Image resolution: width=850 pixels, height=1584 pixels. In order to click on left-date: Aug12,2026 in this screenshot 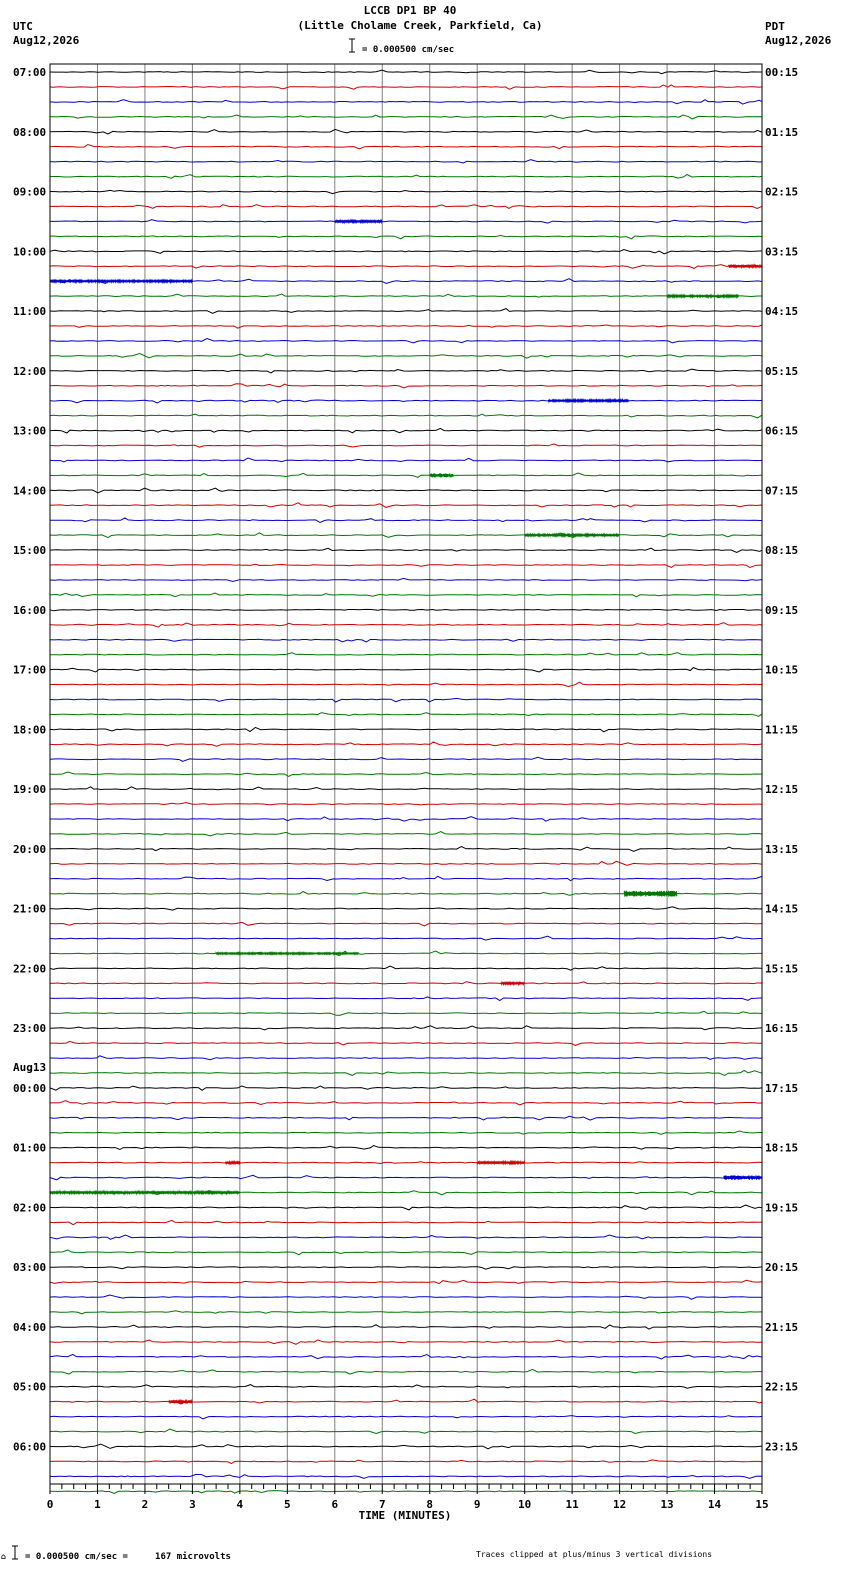, I will do `click(46, 40)`.